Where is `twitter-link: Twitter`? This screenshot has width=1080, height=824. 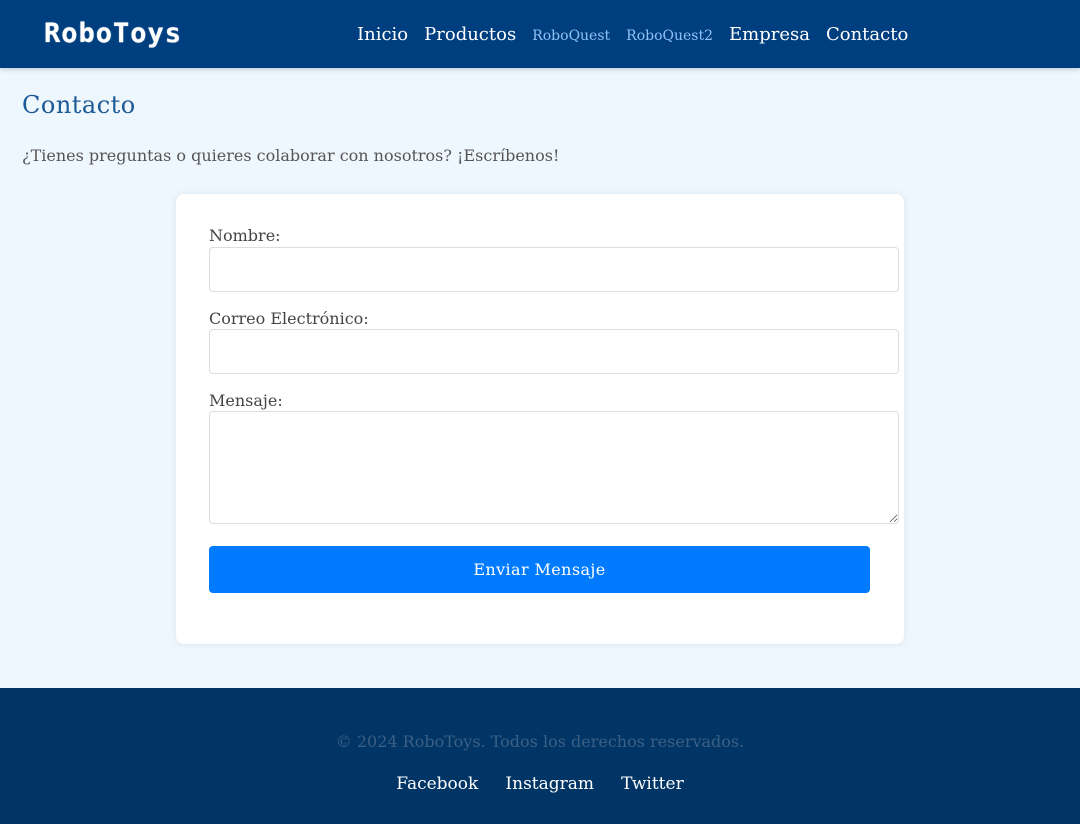
twitter-link: Twitter is located at coordinates (652, 784).